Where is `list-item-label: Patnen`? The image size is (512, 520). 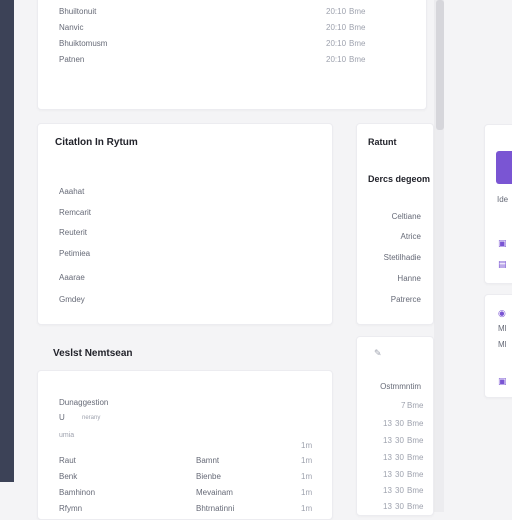 list-item-label: Patnen is located at coordinates (72, 59).